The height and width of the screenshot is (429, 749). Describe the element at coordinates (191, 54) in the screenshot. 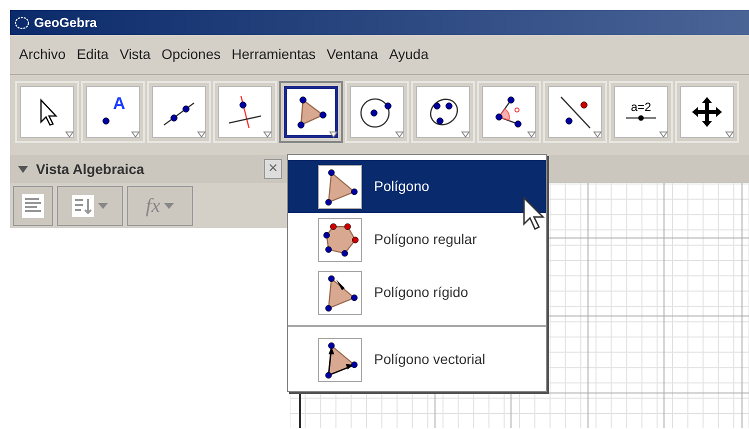

I see `menu-item: Opciones` at that location.